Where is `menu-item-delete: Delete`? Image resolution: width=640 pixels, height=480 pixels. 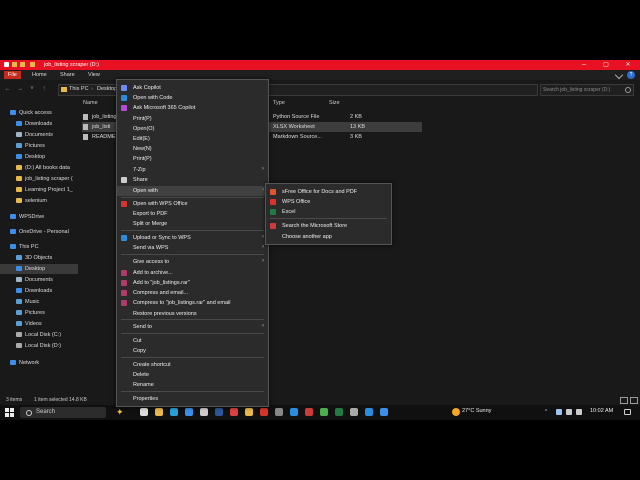 menu-item-delete: Delete is located at coordinates (192, 375).